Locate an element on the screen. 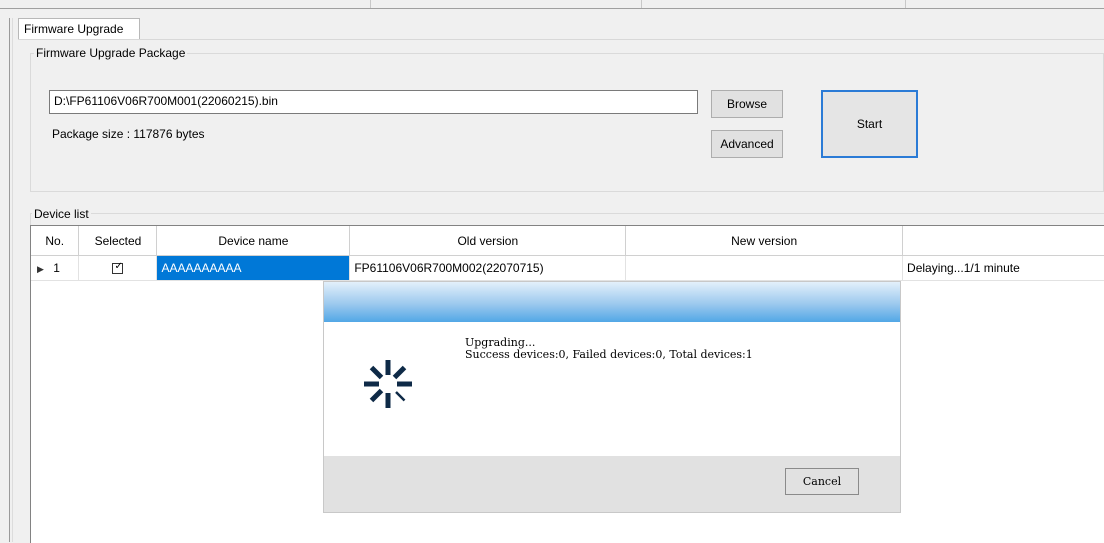 The image size is (1104, 543). device-list-group-label: Device list is located at coordinates (61, 214).